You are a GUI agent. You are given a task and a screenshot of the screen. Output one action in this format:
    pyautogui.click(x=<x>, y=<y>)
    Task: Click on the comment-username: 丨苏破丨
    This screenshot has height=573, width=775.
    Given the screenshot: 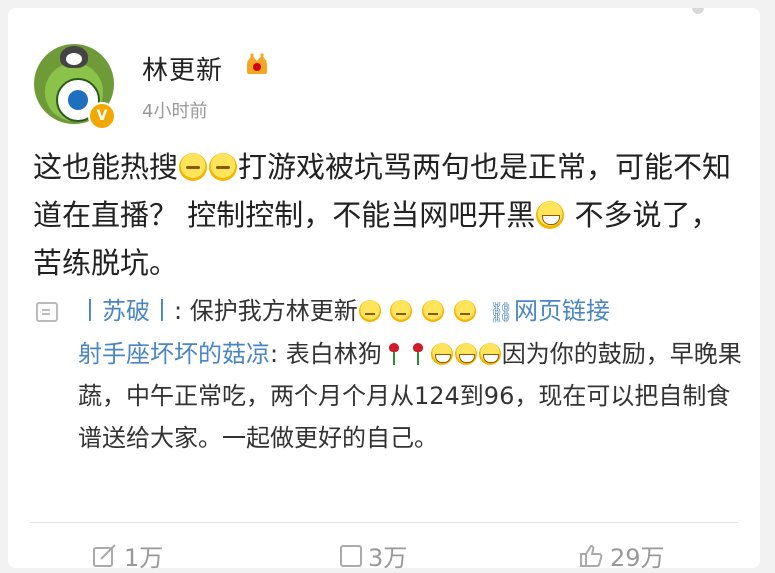 What is the action you would take?
    pyautogui.click(x=126, y=311)
    